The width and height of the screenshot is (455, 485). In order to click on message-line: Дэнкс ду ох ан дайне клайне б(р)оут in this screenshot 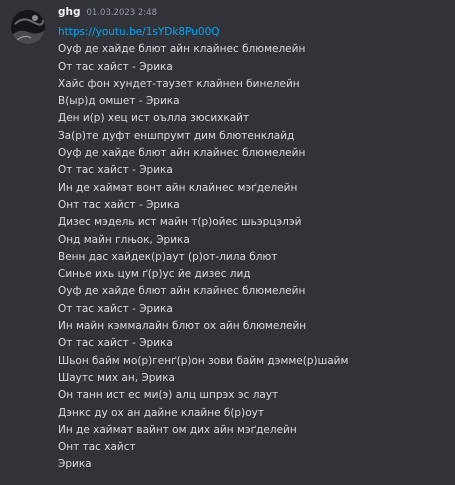, I will do `click(161, 412)`.